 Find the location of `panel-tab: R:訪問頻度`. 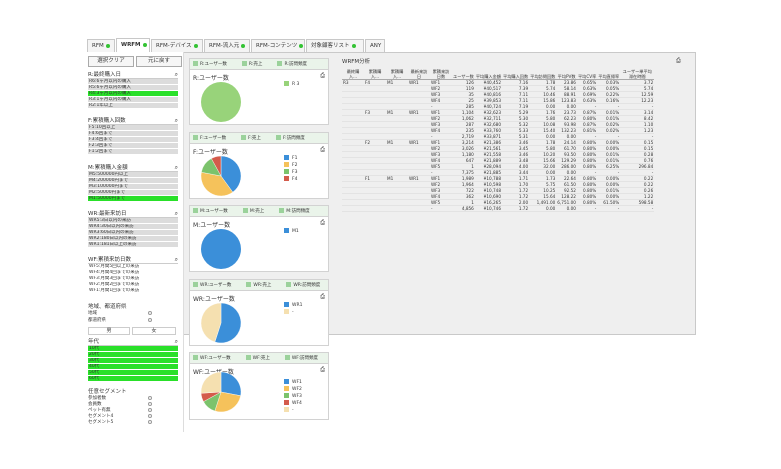

panel-tab: R:訪問頻度 is located at coordinates (293, 64).